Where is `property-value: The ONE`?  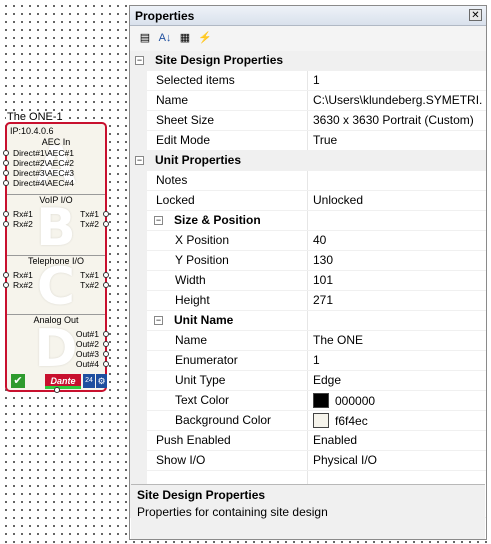 property-value: The ONE is located at coordinates (338, 340).